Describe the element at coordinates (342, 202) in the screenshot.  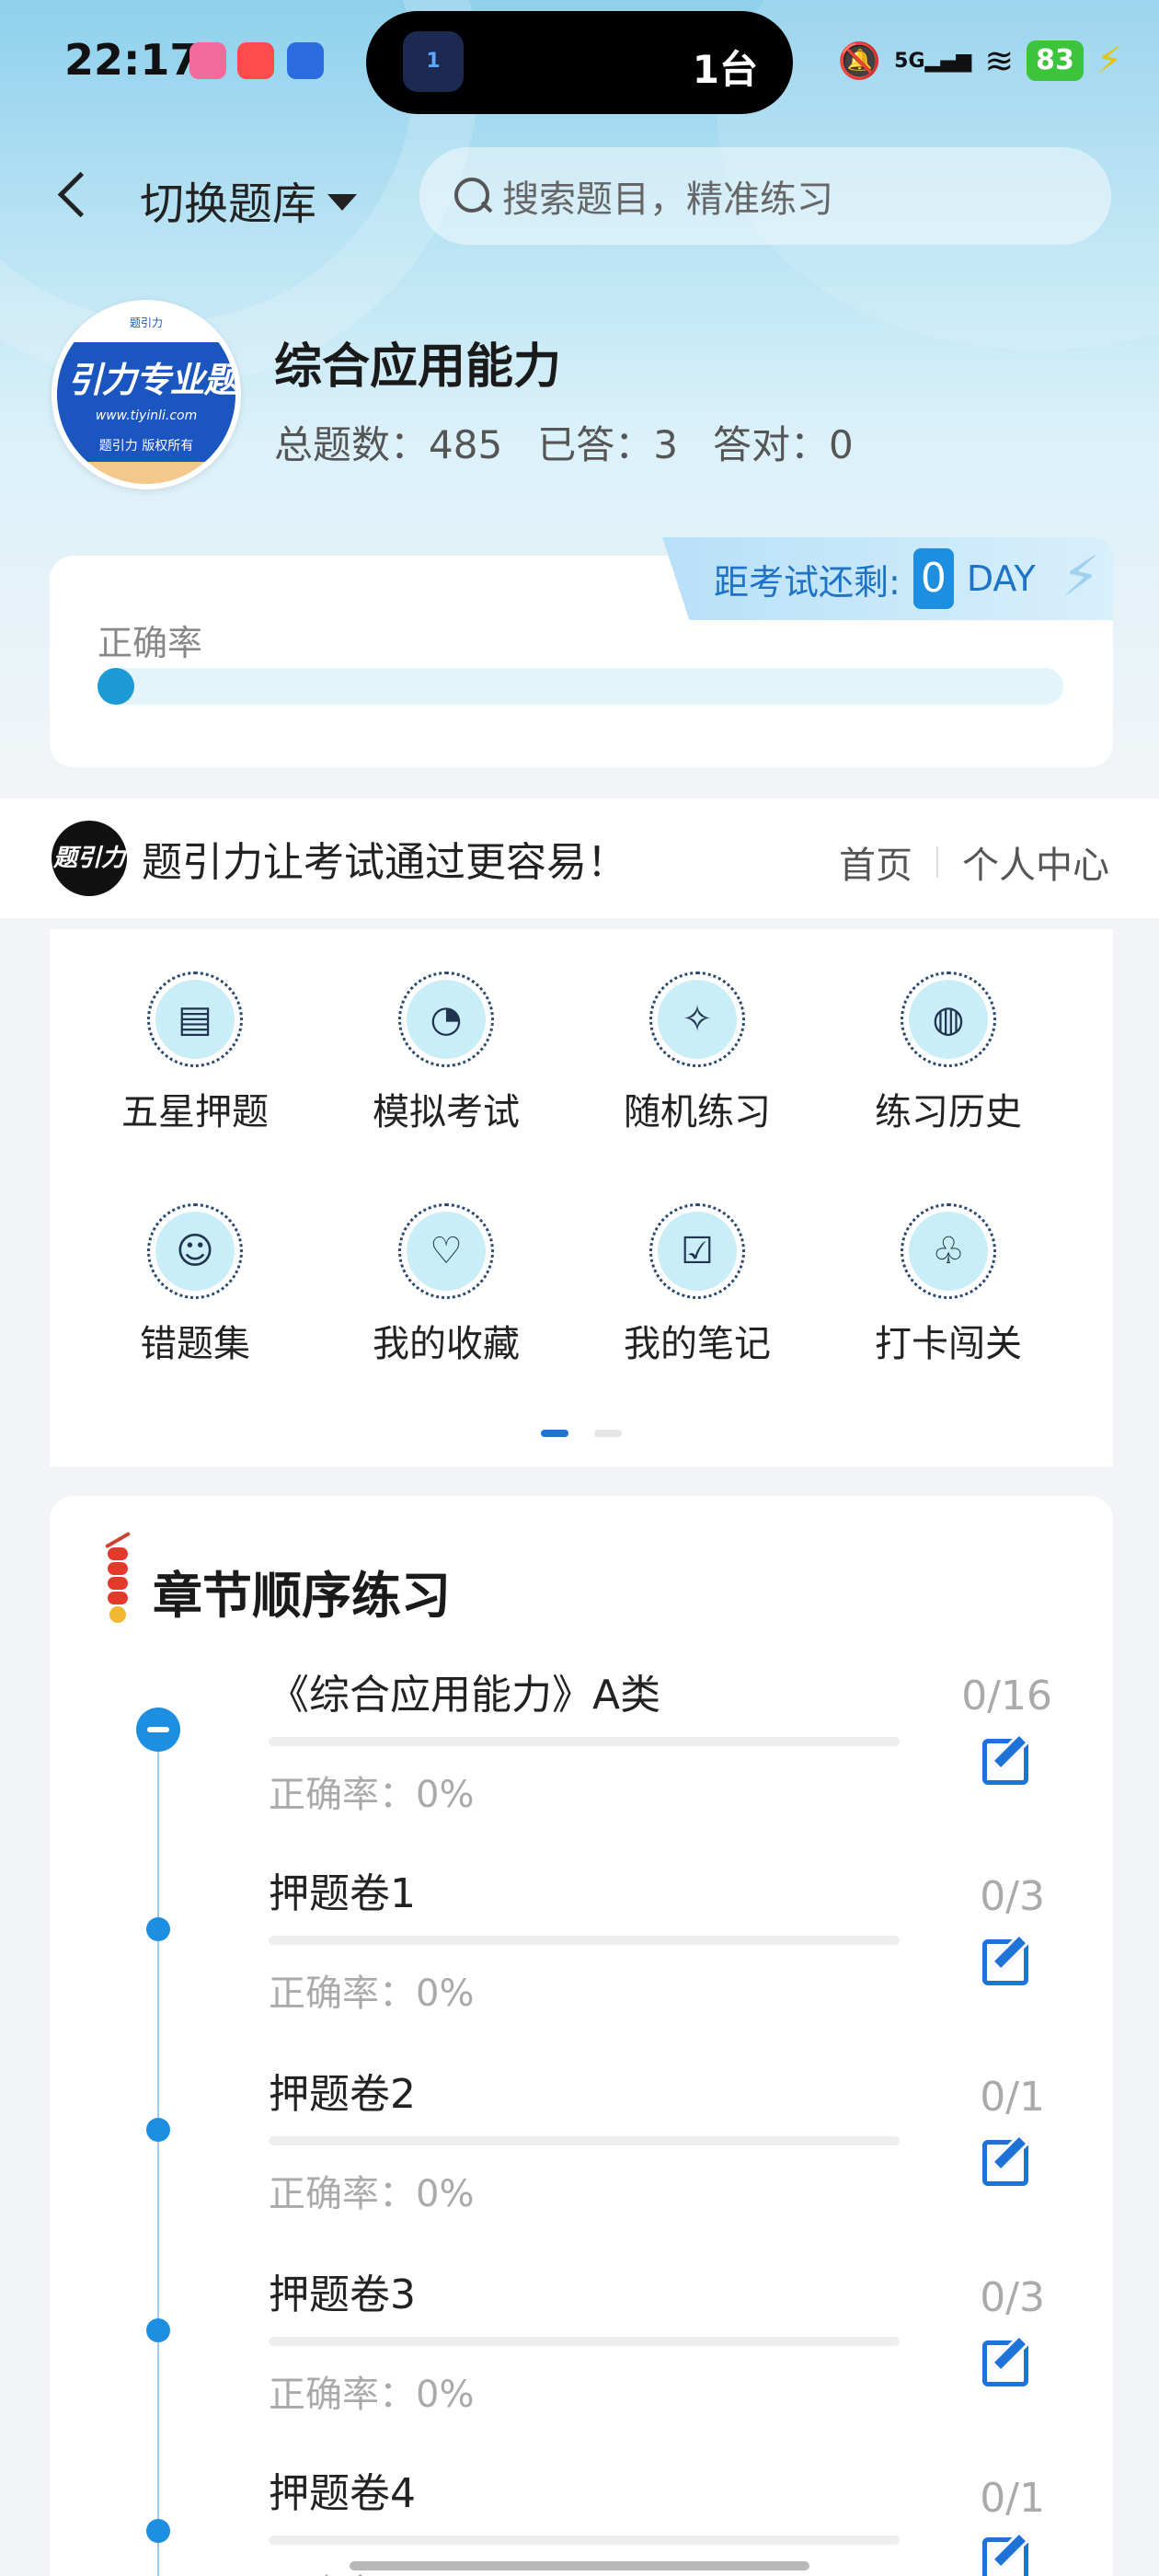
I see `caret-down-icon` at that location.